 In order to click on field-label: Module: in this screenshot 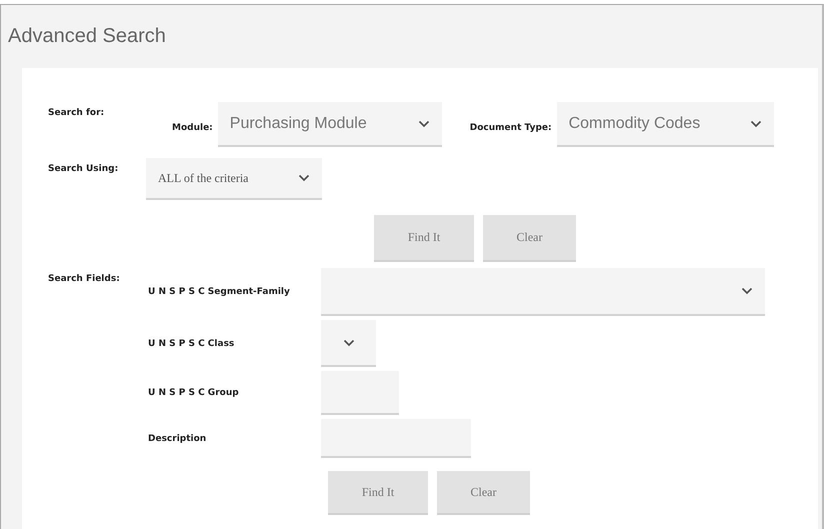, I will do `click(192, 127)`.